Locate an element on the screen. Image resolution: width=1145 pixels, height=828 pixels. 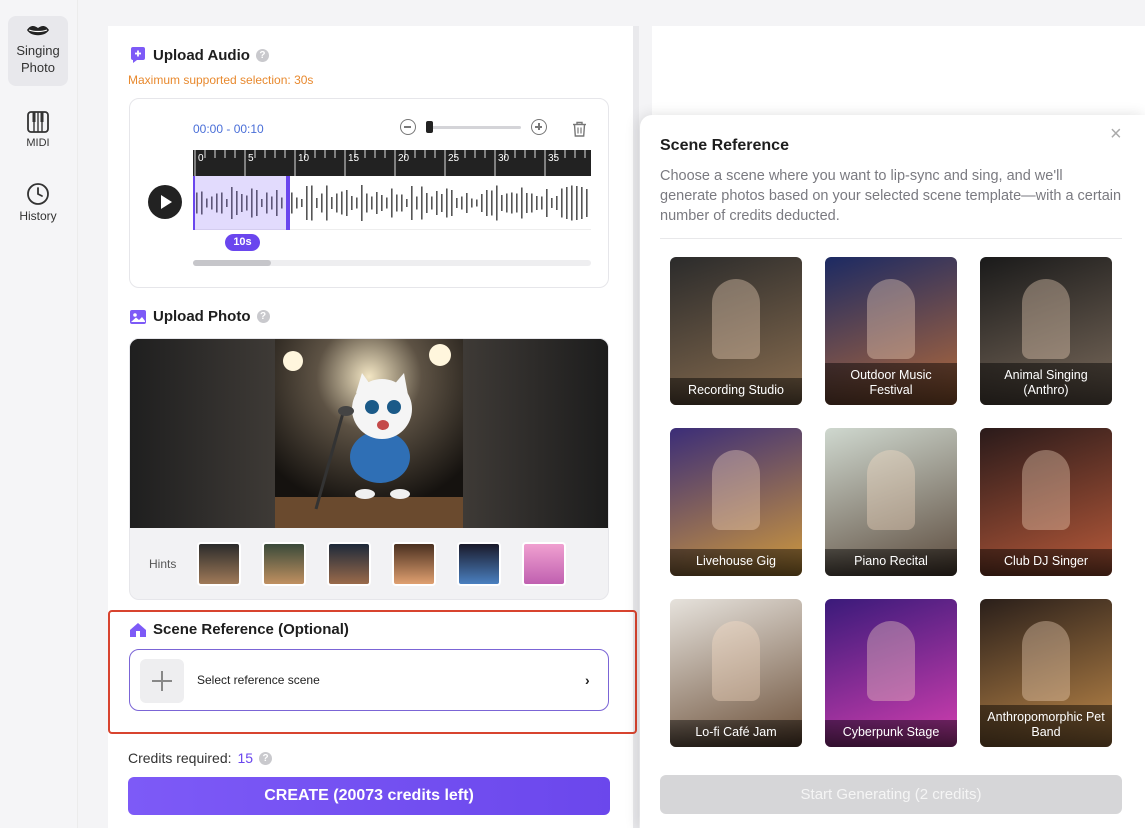
credits-required: Credits required: 15 ? is located at coordinates (200, 758).